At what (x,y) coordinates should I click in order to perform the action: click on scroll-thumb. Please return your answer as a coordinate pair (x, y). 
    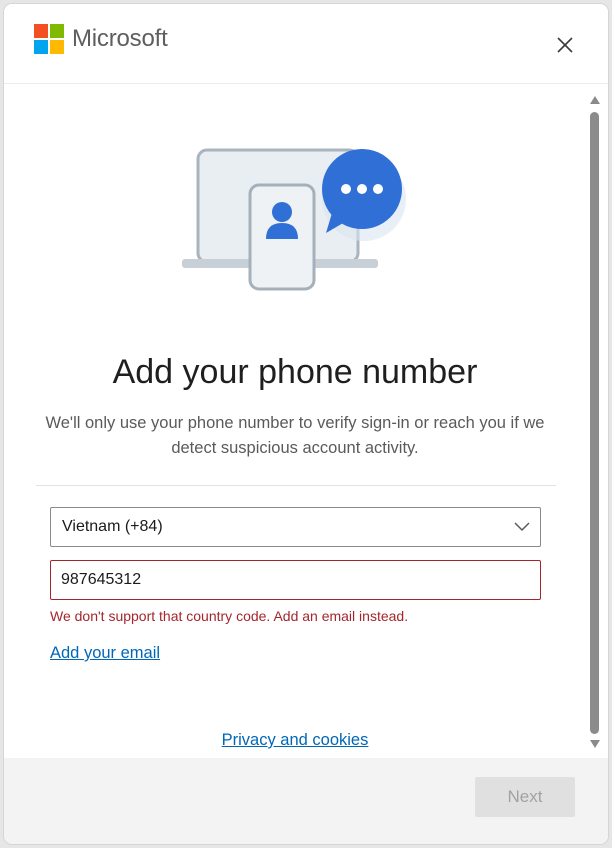
    Looking at the image, I should click on (594, 423).